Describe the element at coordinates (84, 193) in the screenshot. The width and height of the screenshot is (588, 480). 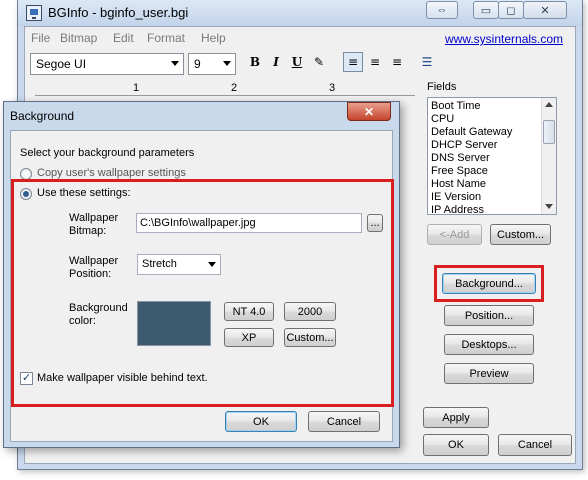
I see `use-settings-label: Use these settings:` at that location.